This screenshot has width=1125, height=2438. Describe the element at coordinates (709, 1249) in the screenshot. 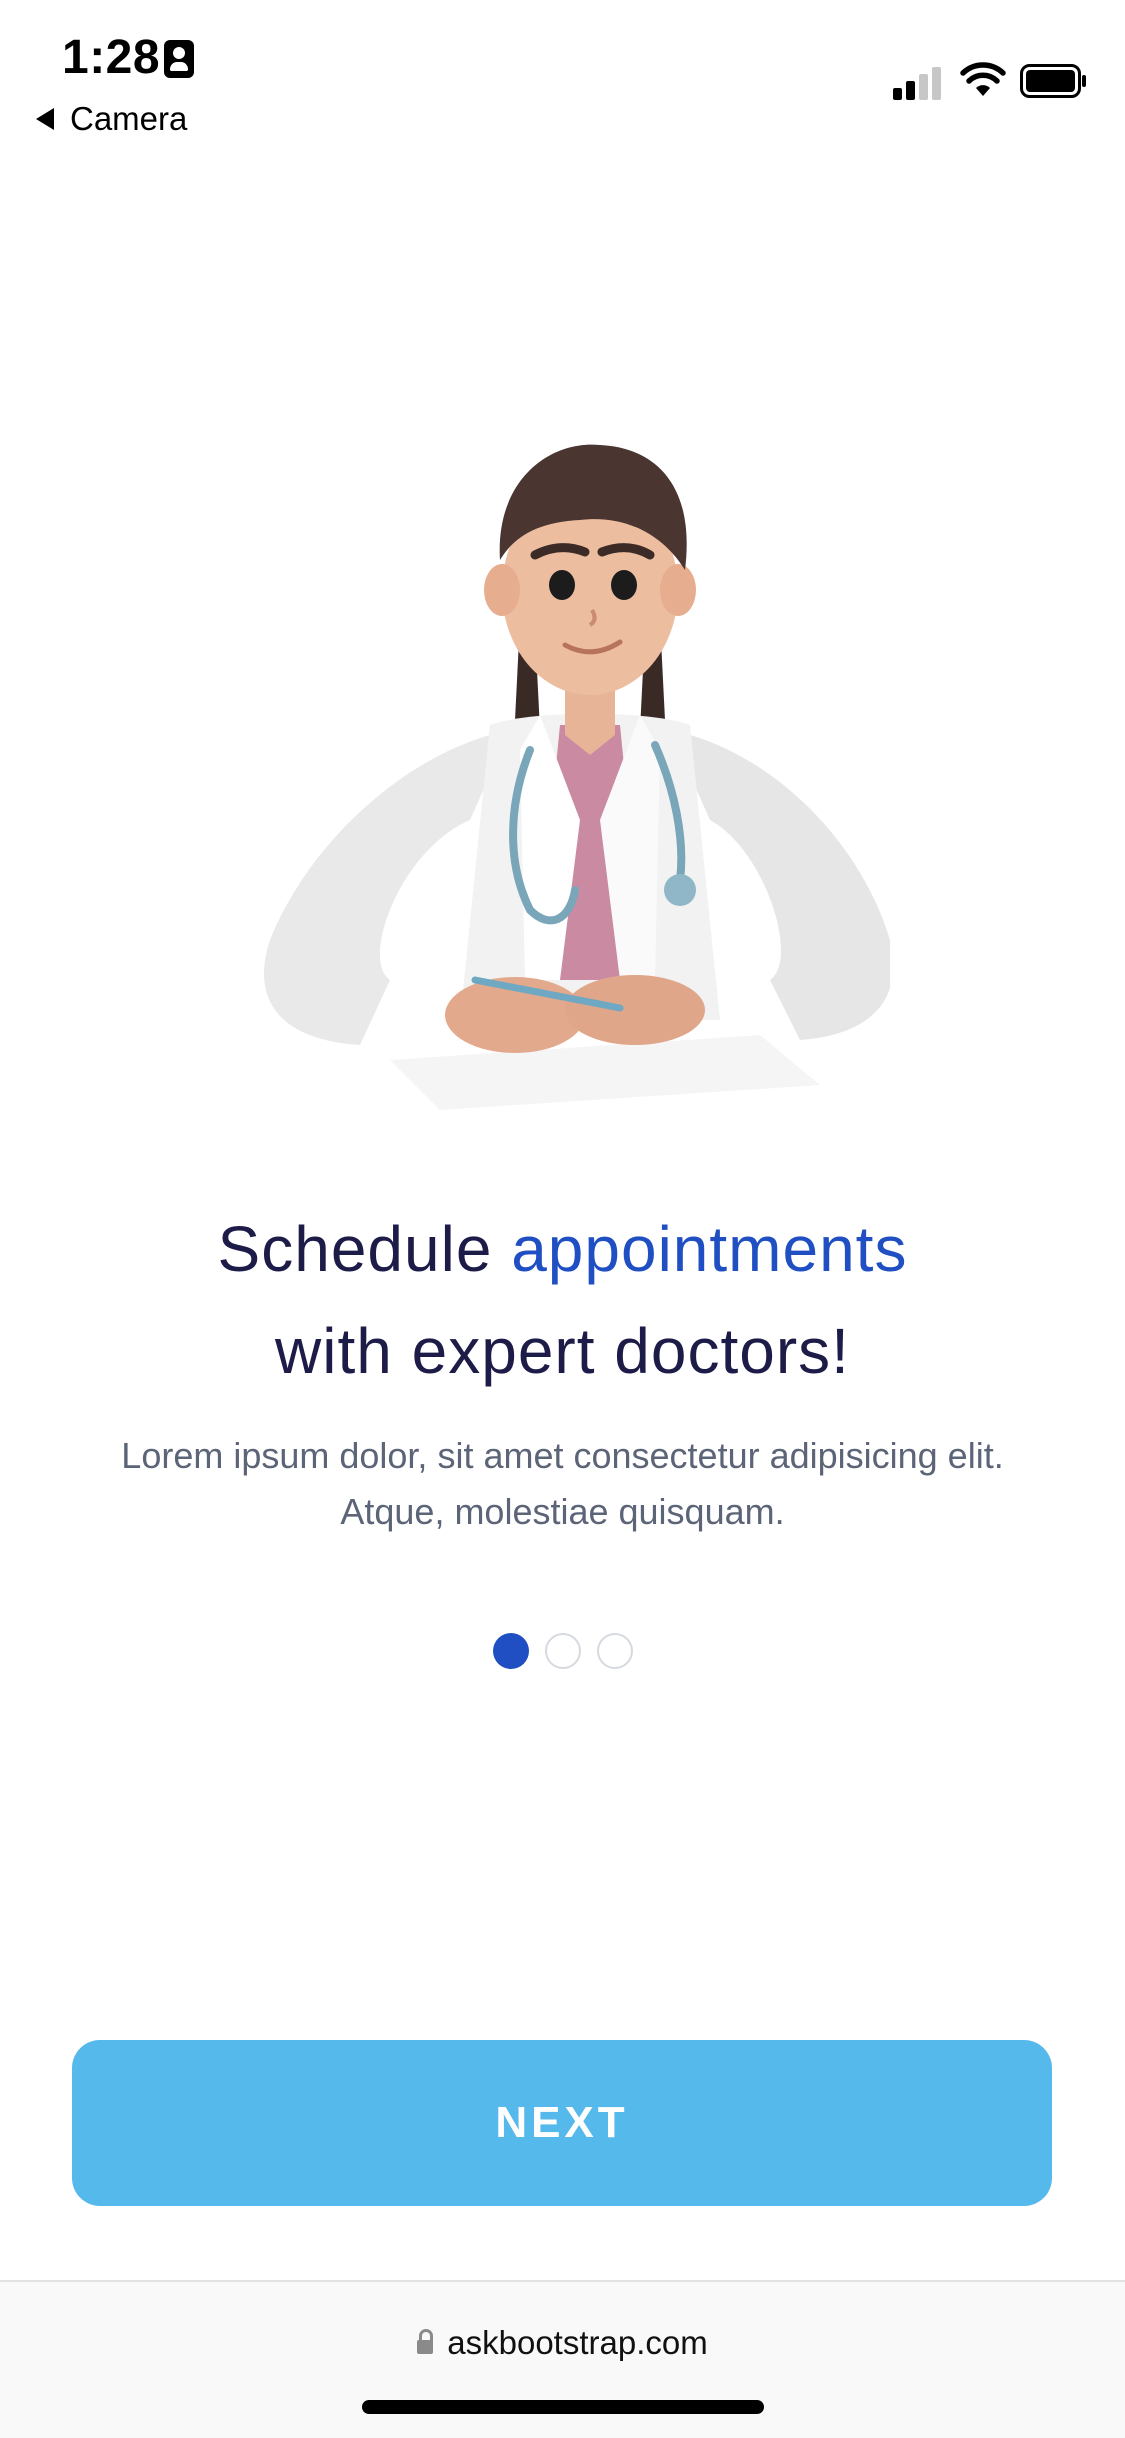

I see `headline-accent: appointments` at that location.